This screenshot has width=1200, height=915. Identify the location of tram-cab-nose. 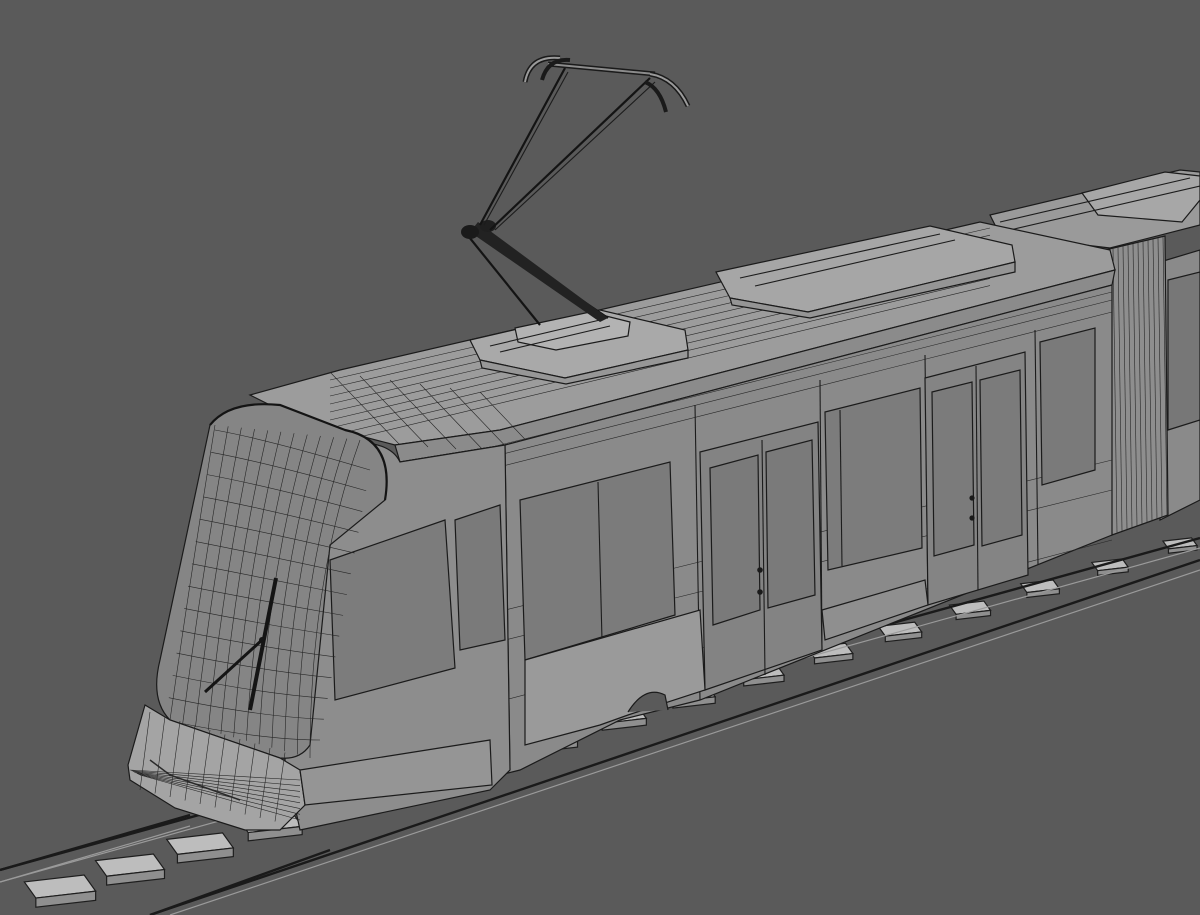
(319, 617).